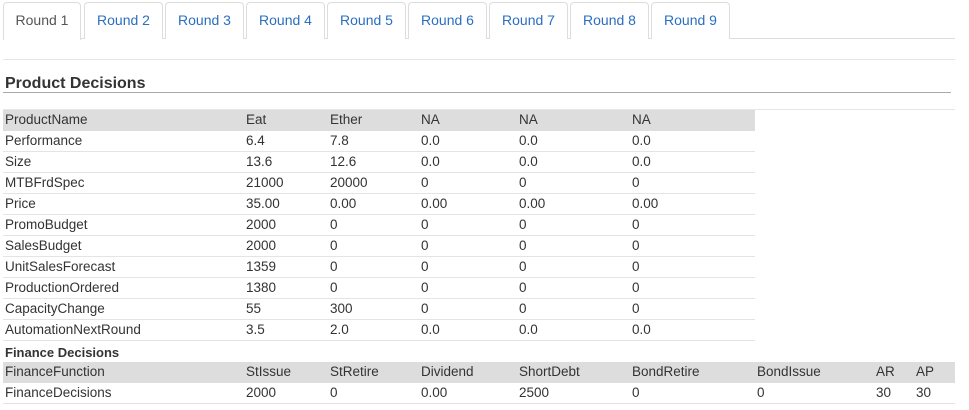 This screenshot has height=410, width=969. What do you see at coordinates (479, 59) in the screenshot?
I see `content-divider` at bounding box center [479, 59].